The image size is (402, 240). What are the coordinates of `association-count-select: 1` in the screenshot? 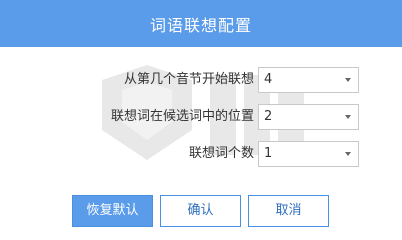 It's located at (308, 154).